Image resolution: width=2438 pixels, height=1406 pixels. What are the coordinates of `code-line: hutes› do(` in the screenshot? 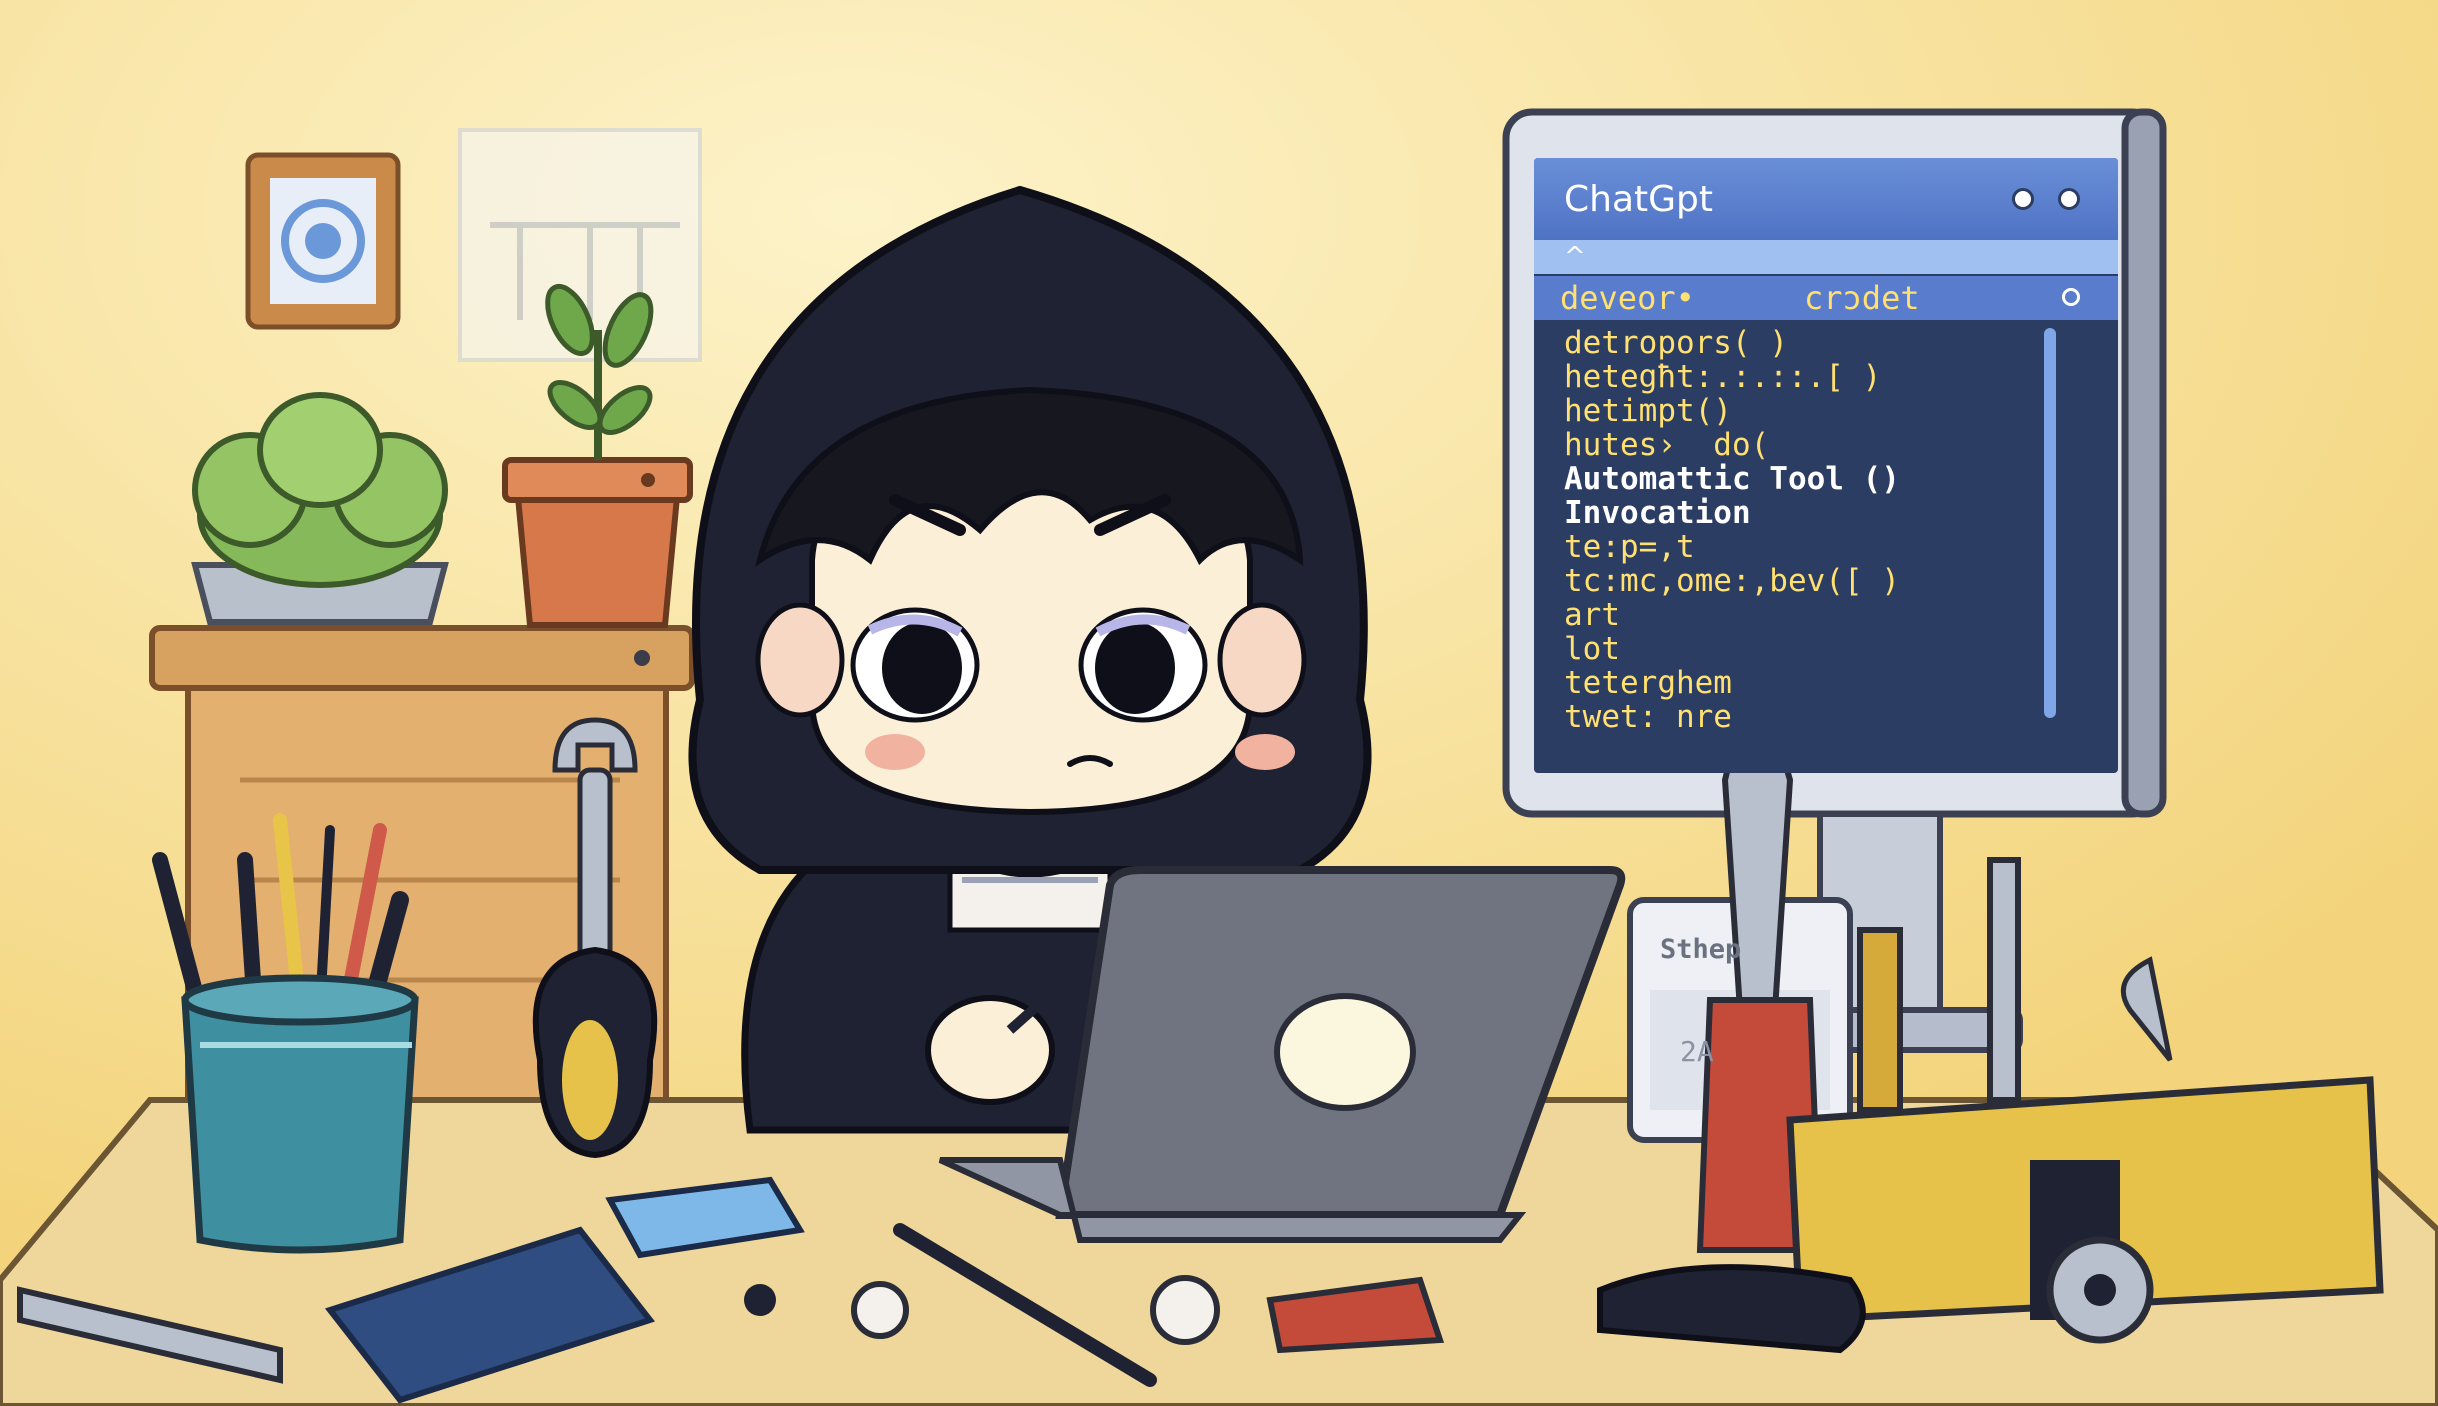 It's located at (1667, 445).